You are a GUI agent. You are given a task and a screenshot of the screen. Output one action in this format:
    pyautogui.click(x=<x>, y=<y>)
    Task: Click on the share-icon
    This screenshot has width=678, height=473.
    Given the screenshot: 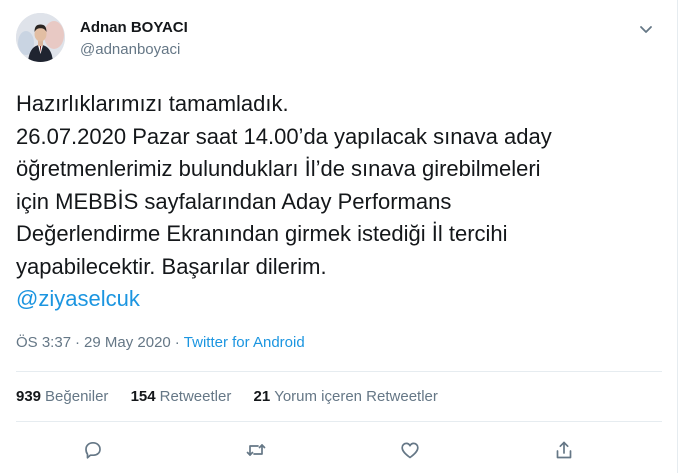 What is the action you would take?
    pyautogui.click(x=564, y=450)
    